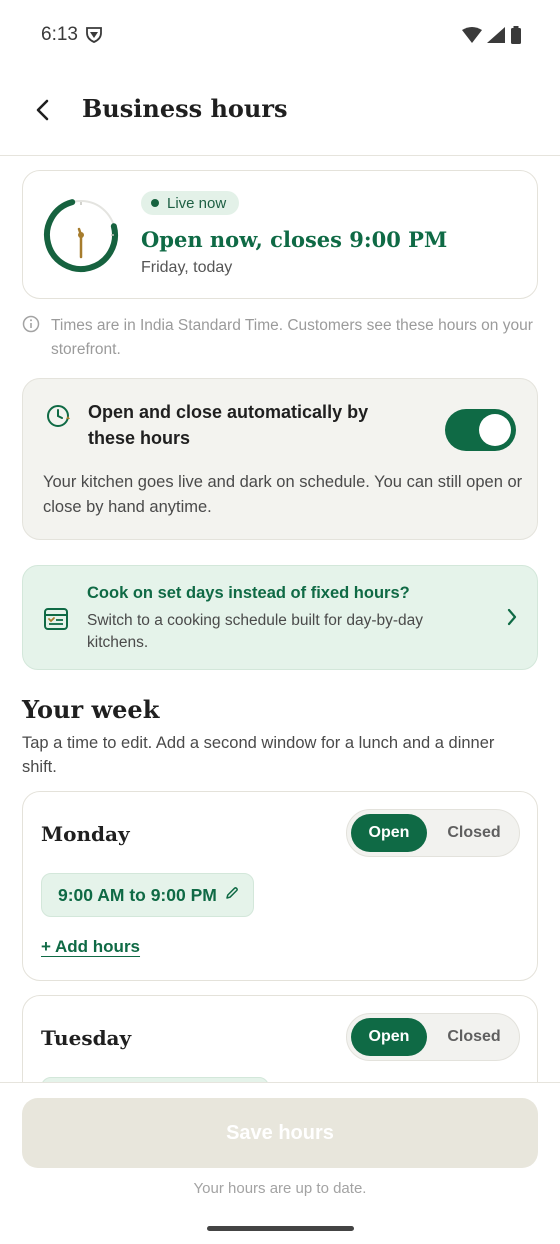  Describe the element at coordinates (197, 203) in the screenshot. I see `live-badge-label: Live now` at that location.